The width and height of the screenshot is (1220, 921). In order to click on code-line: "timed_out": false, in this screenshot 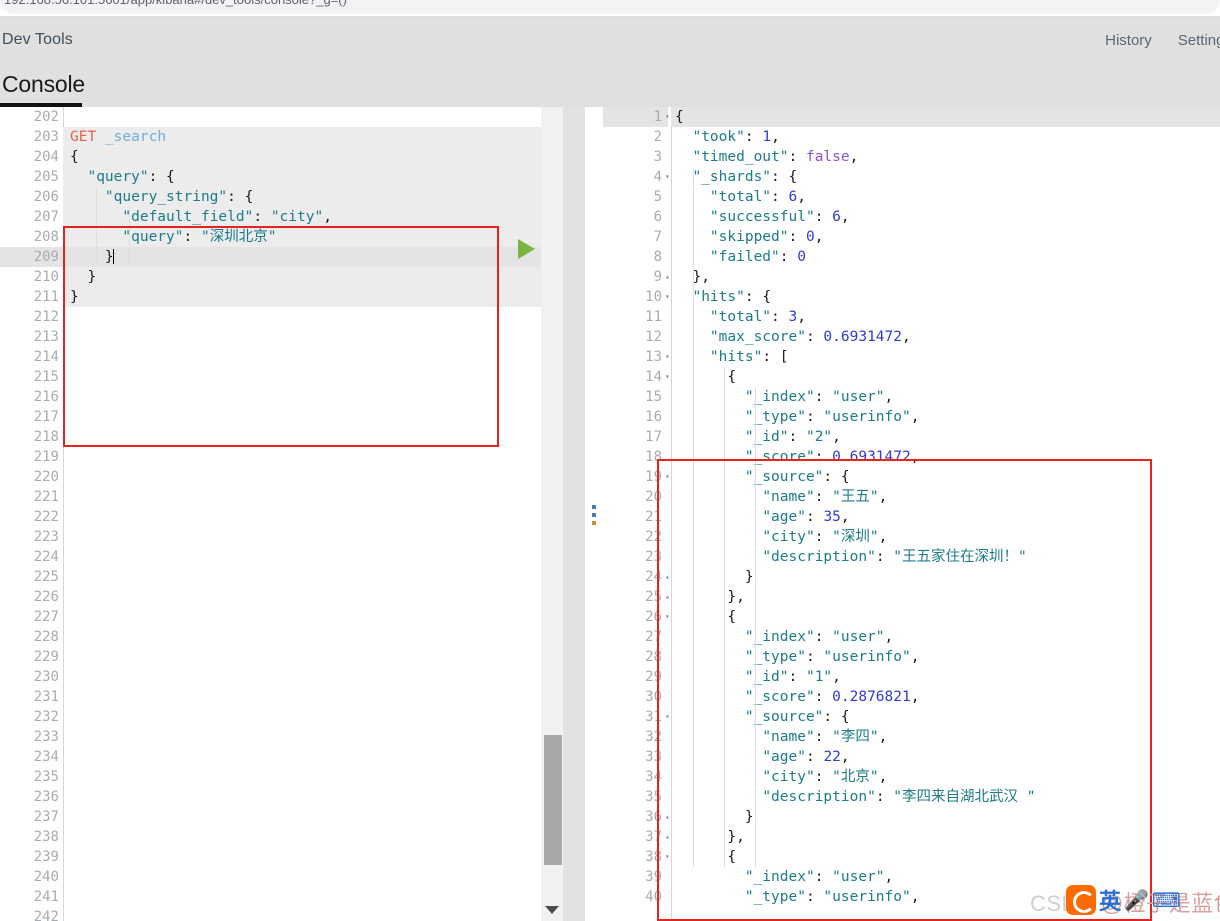, I will do `click(945, 157)`.